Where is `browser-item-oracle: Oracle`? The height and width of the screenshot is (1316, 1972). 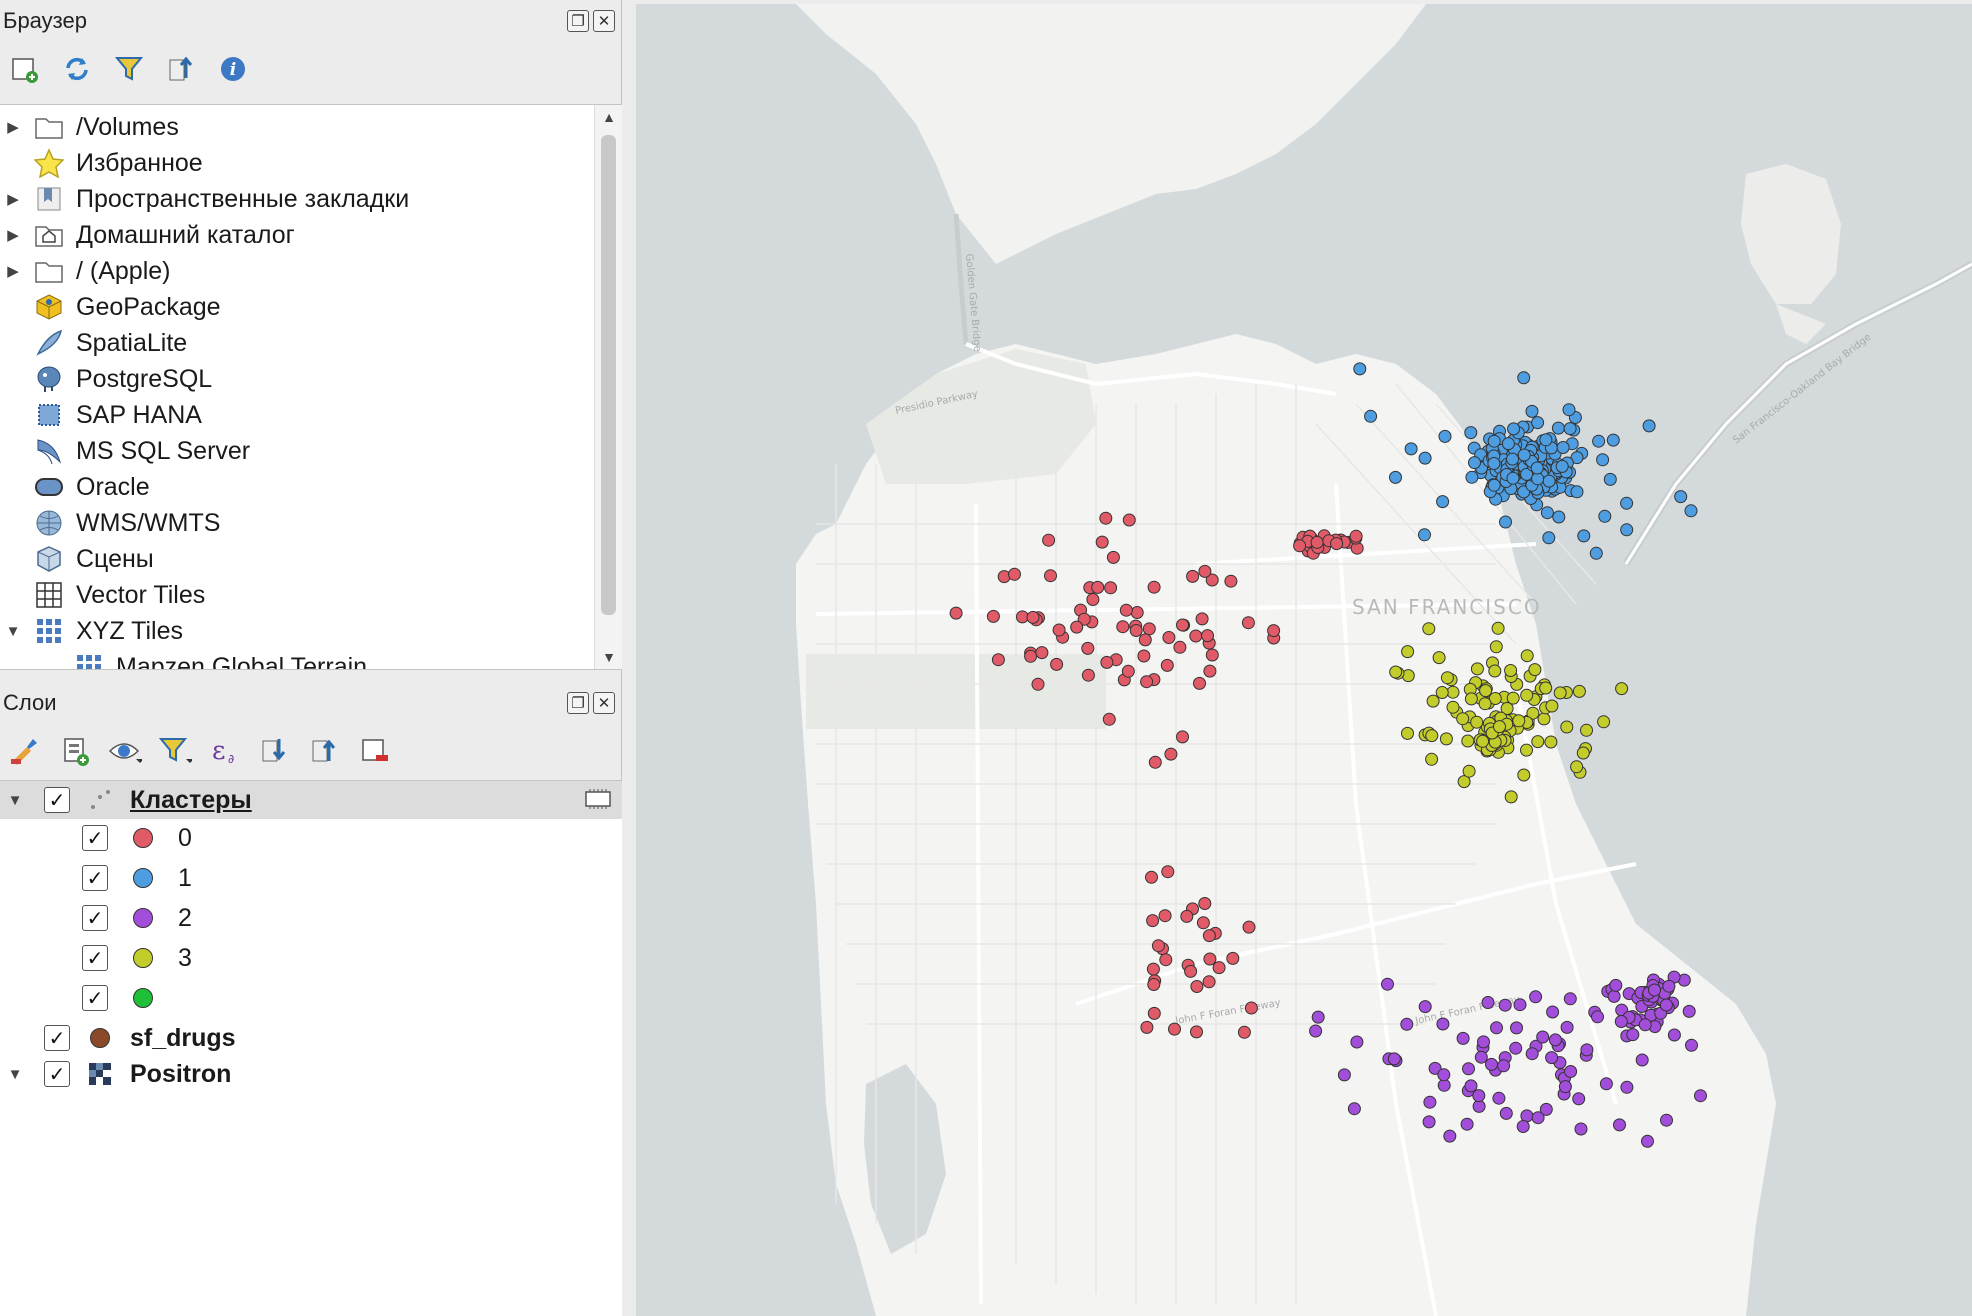
browser-item-oracle: Oracle is located at coordinates (75, 487).